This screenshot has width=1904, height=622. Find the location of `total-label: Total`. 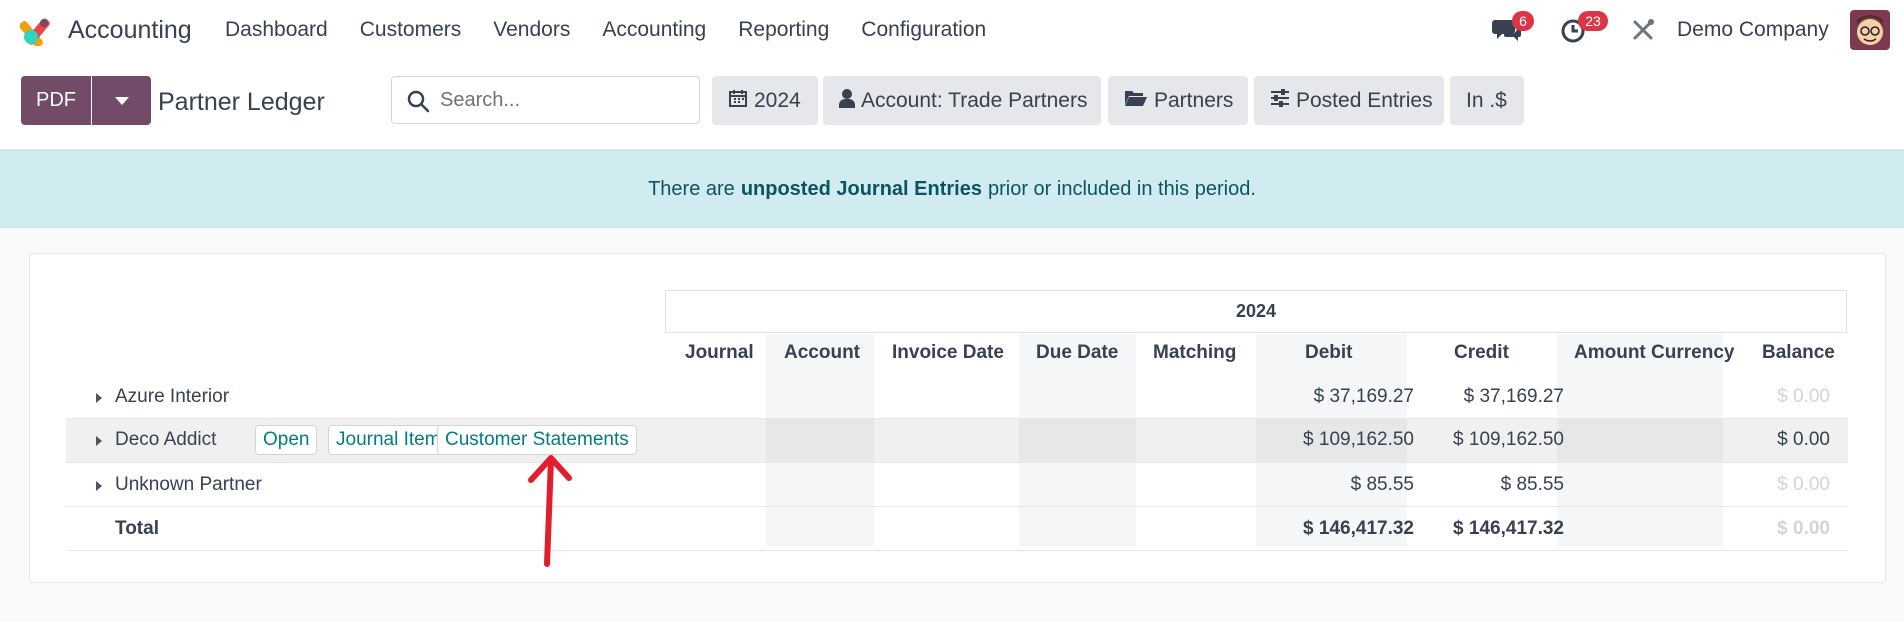

total-label: Total is located at coordinates (137, 528).